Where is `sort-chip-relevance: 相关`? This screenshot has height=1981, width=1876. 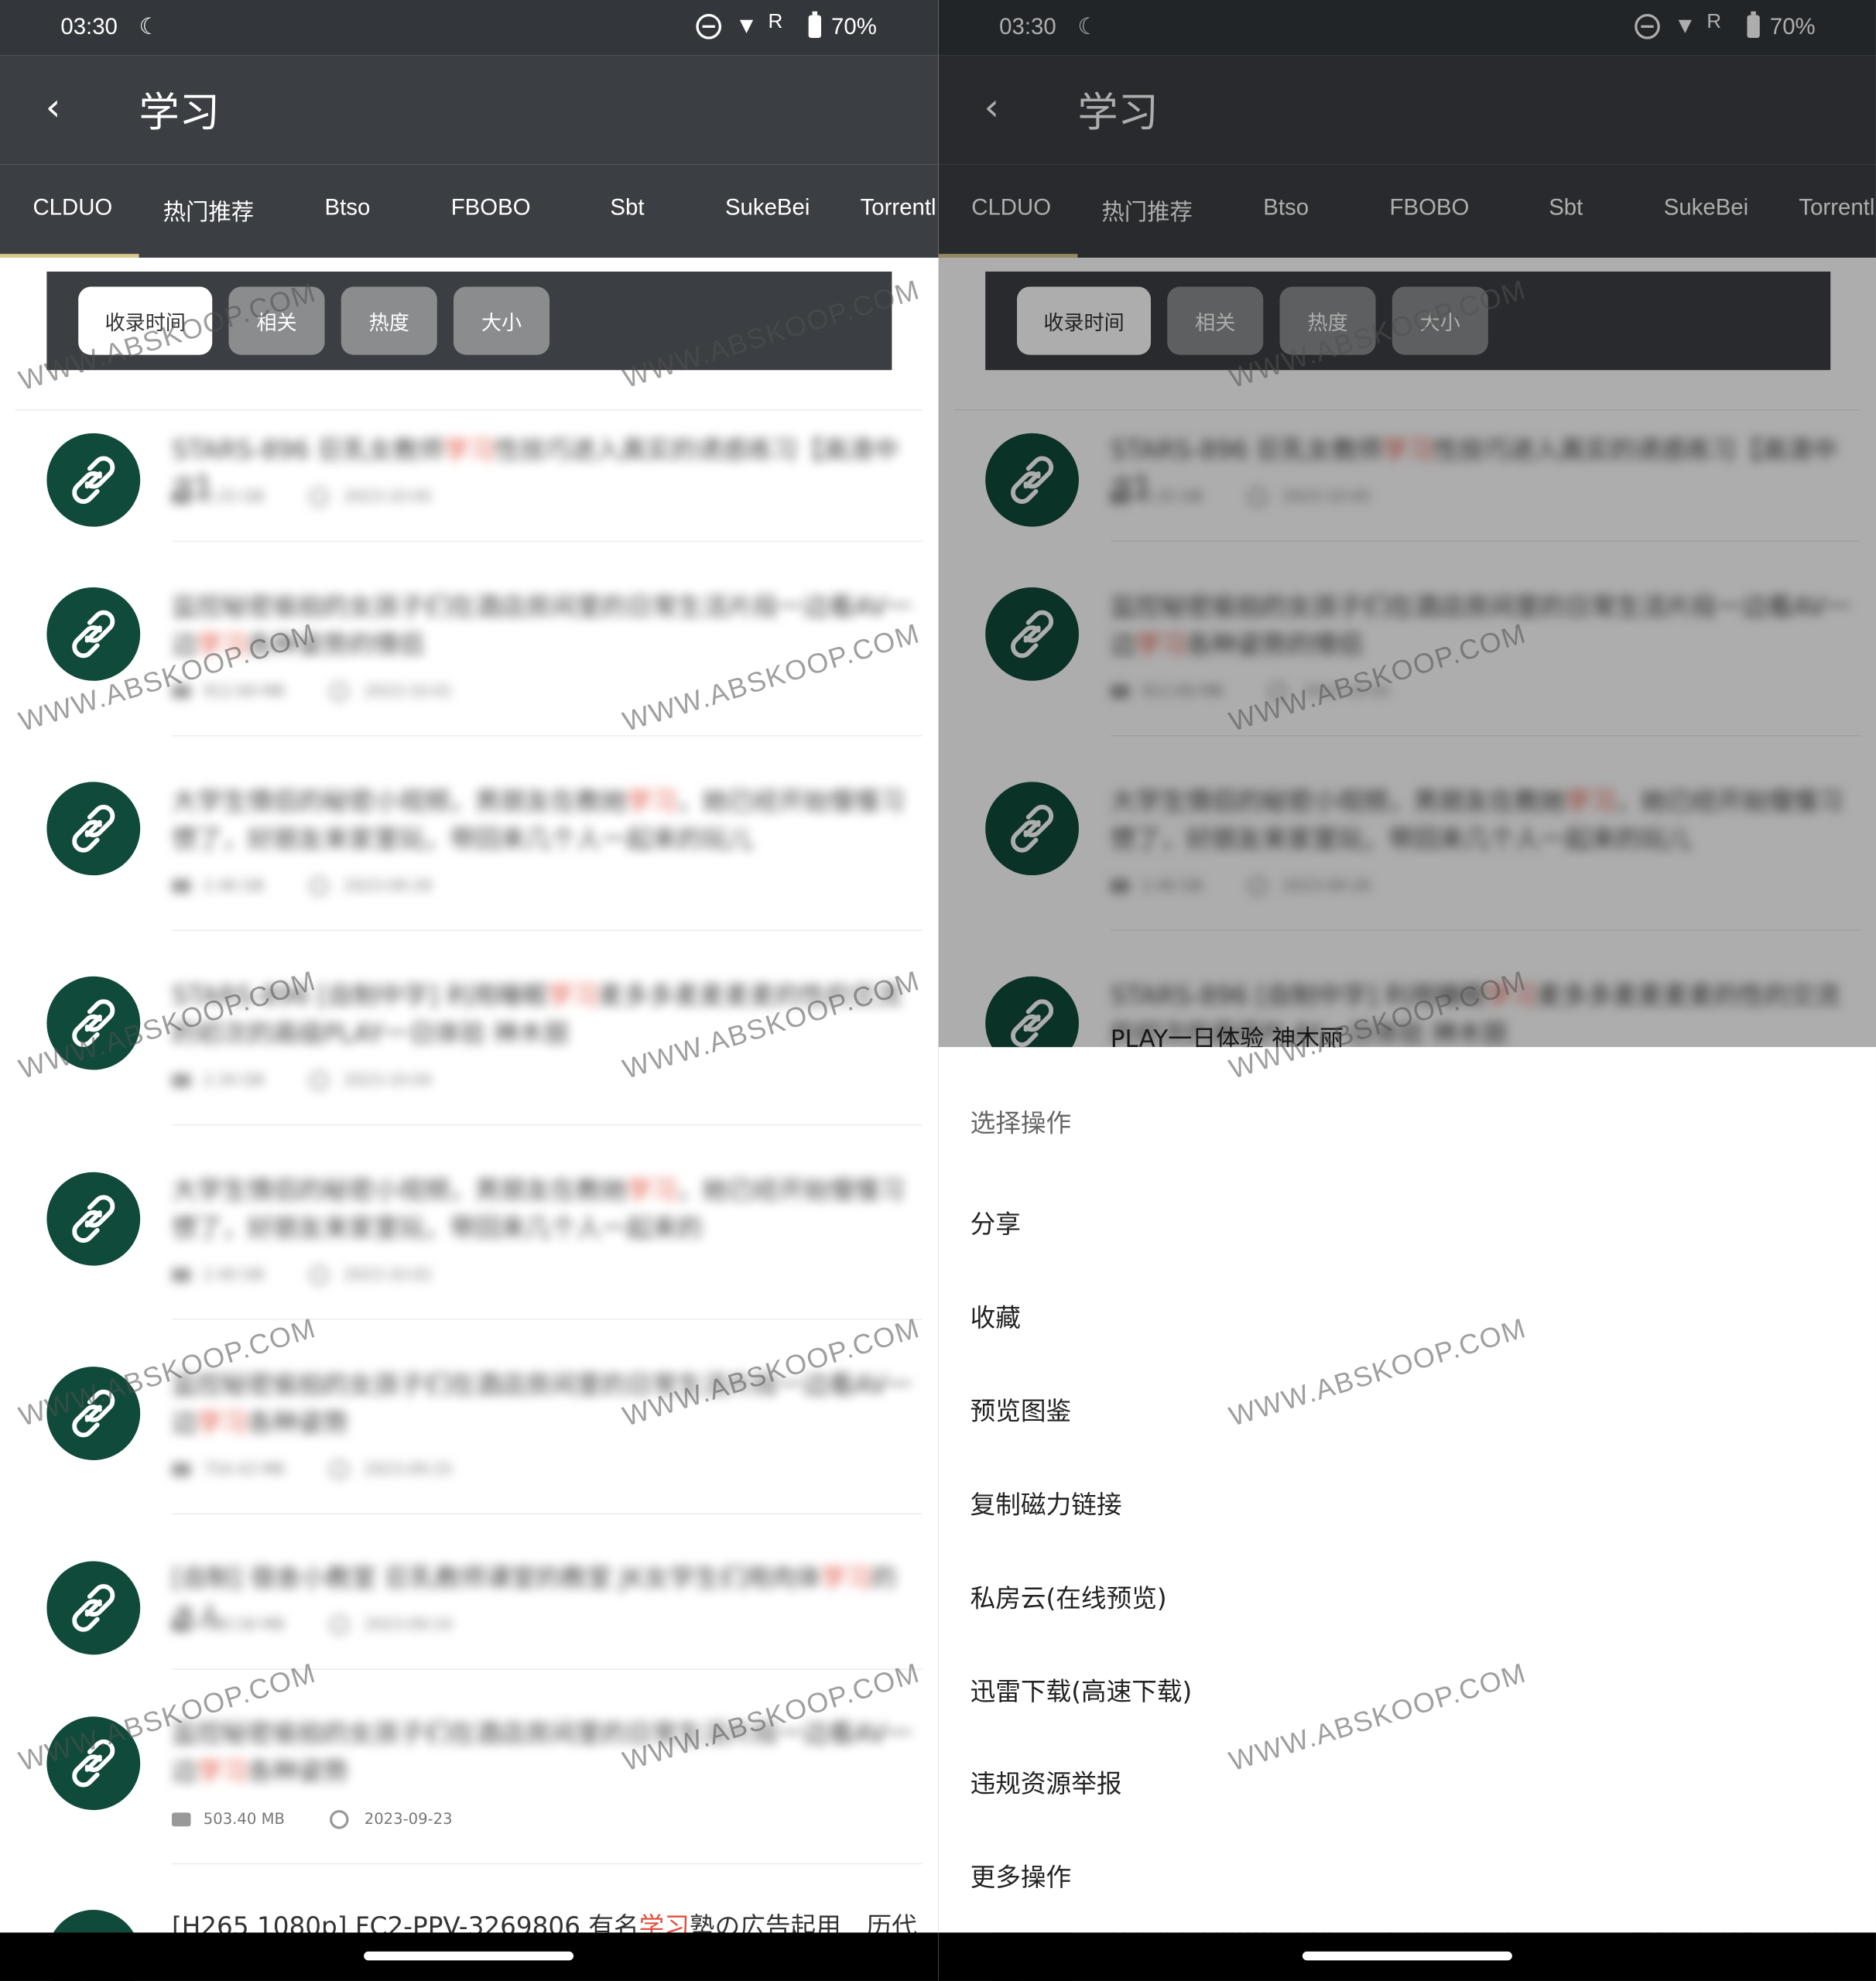 sort-chip-relevance: 相关 is located at coordinates (276, 320).